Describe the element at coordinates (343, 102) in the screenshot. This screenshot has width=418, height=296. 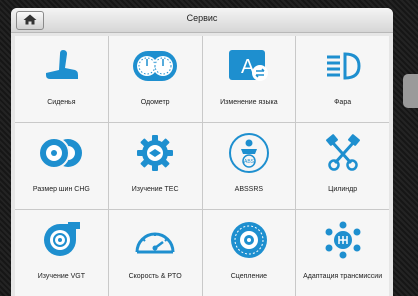
I see `tile-label: Фара` at that location.